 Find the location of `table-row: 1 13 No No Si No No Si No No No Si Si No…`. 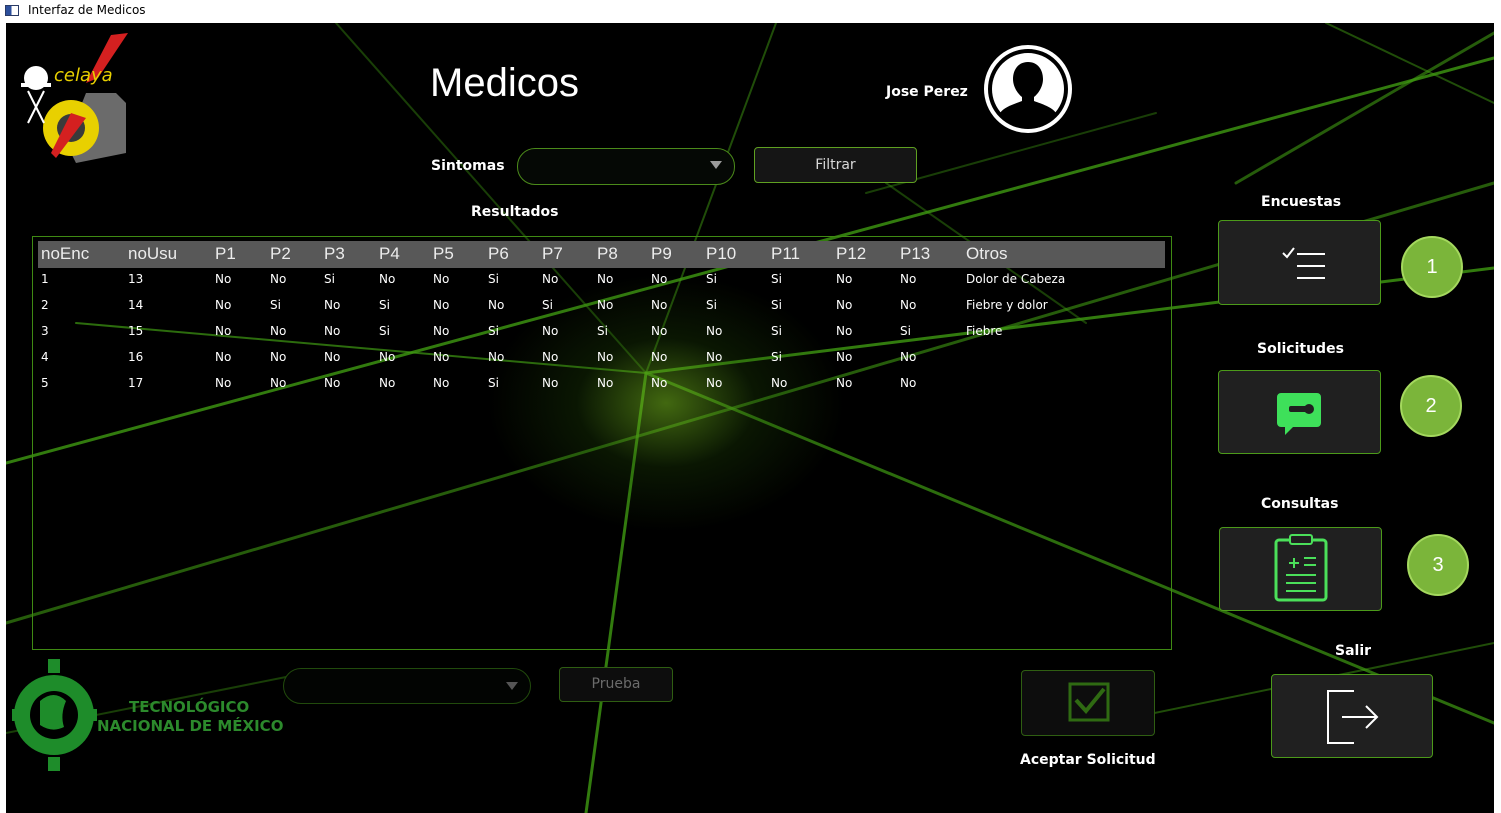

table-row: 1 13 No No Si No No Si No No No Si Si No… is located at coordinates (601, 281).